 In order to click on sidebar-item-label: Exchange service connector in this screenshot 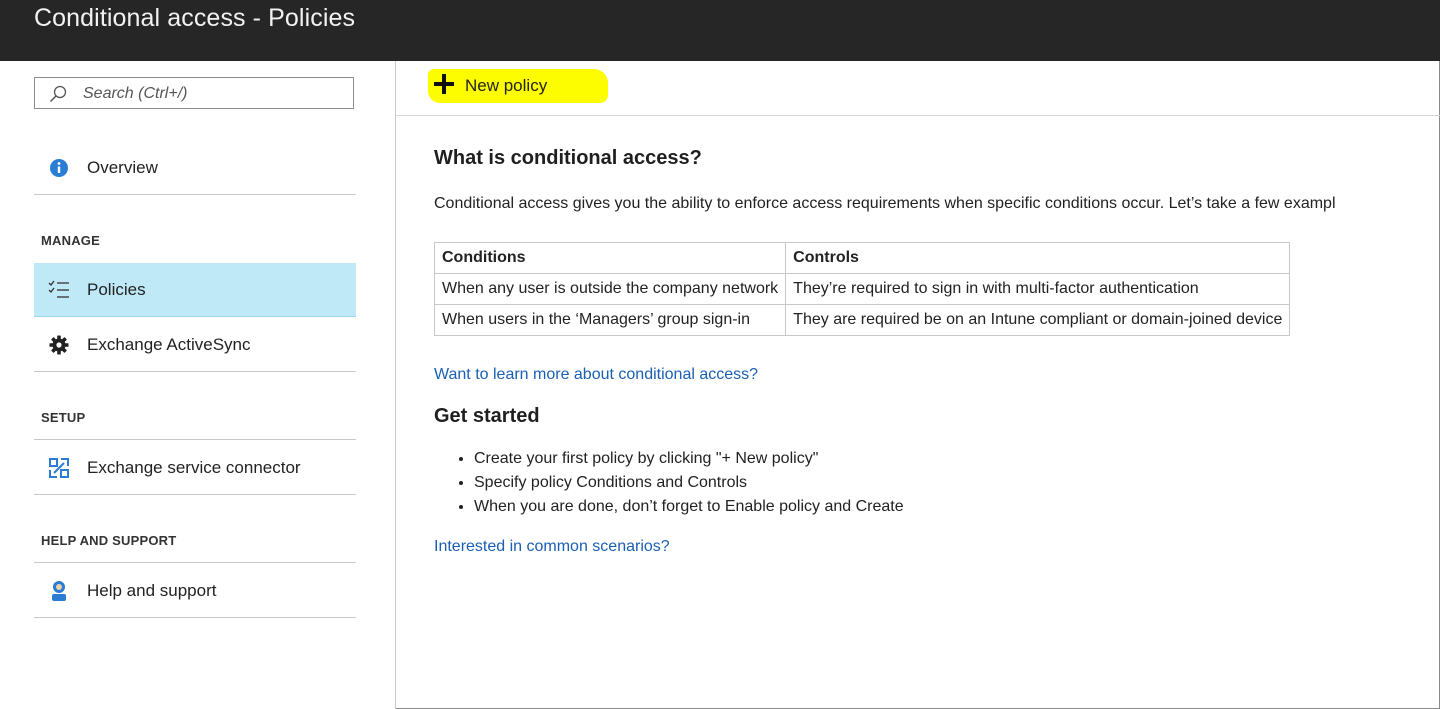, I will do `click(194, 467)`.